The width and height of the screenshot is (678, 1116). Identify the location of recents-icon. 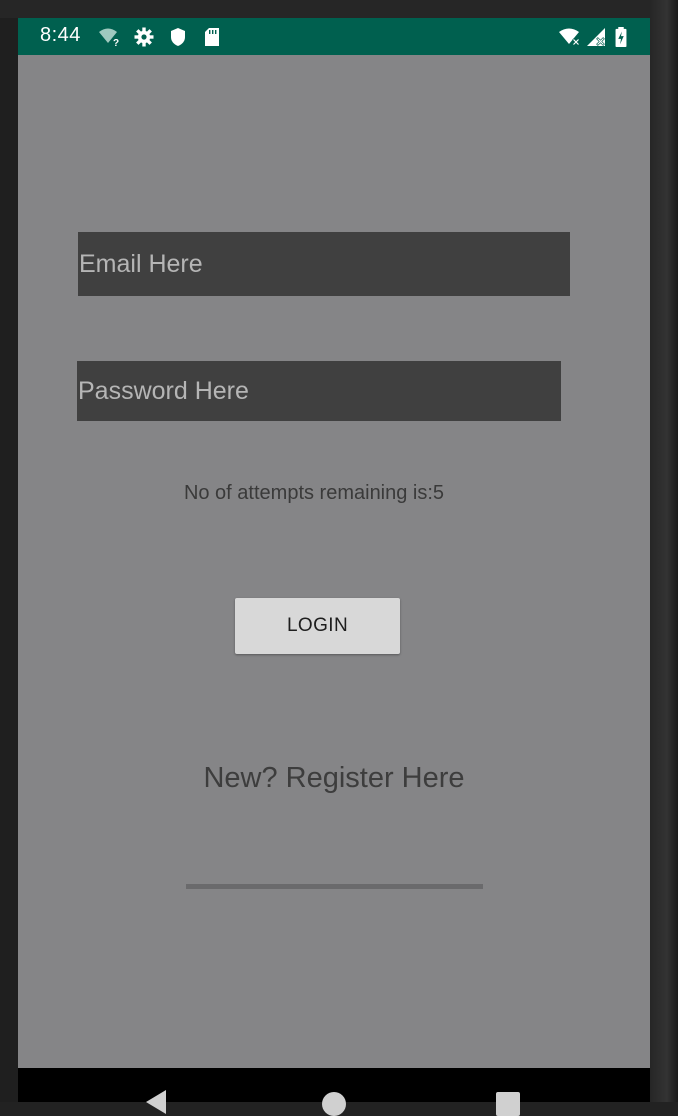
(508, 1104).